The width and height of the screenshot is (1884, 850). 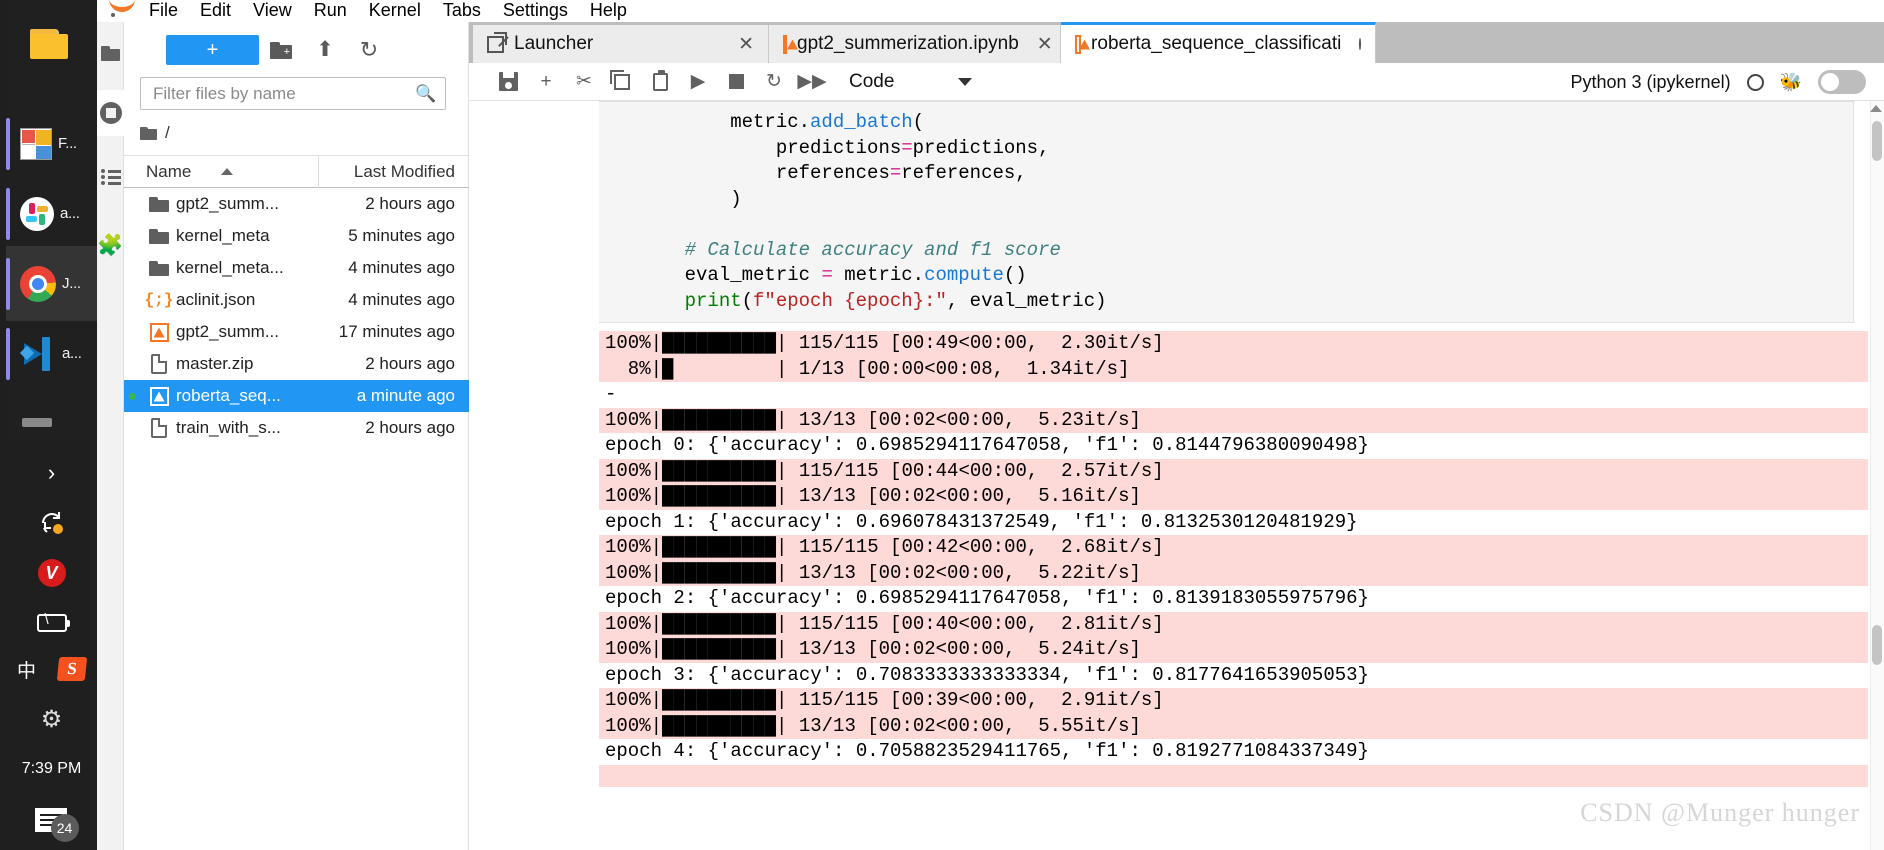 What do you see at coordinates (212, 50) in the screenshot?
I see `new-launcher-button: +` at bounding box center [212, 50].